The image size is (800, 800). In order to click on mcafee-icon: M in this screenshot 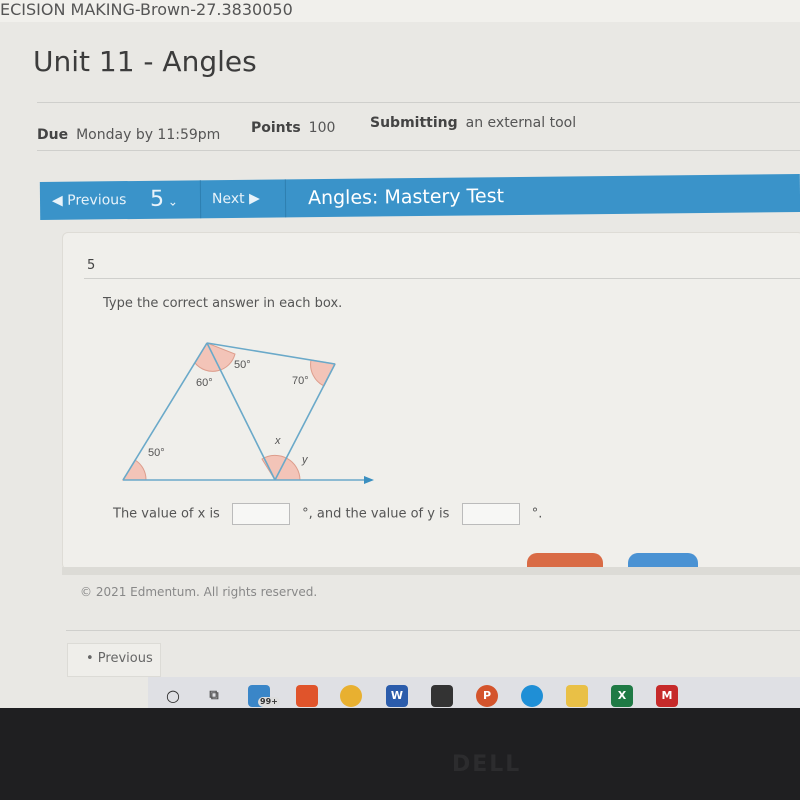, I will do `click(667, 696)`.